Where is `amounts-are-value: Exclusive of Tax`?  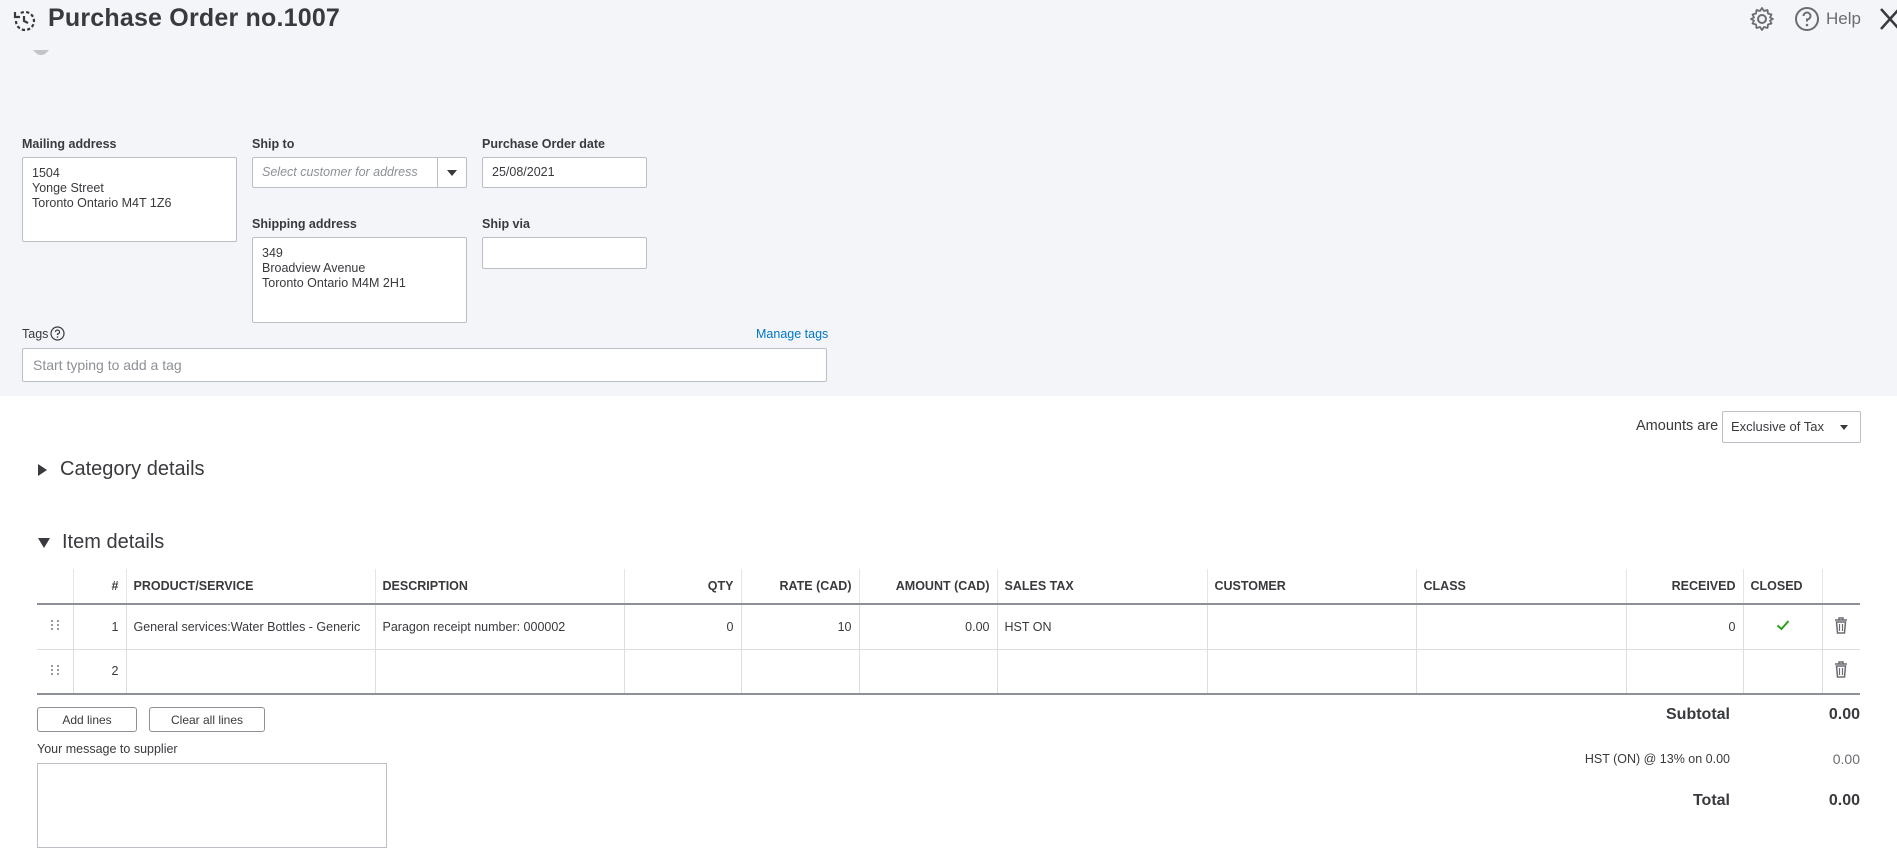
amounts-are-value: Exclusive of Tax is located at coordinates (1777, 426).